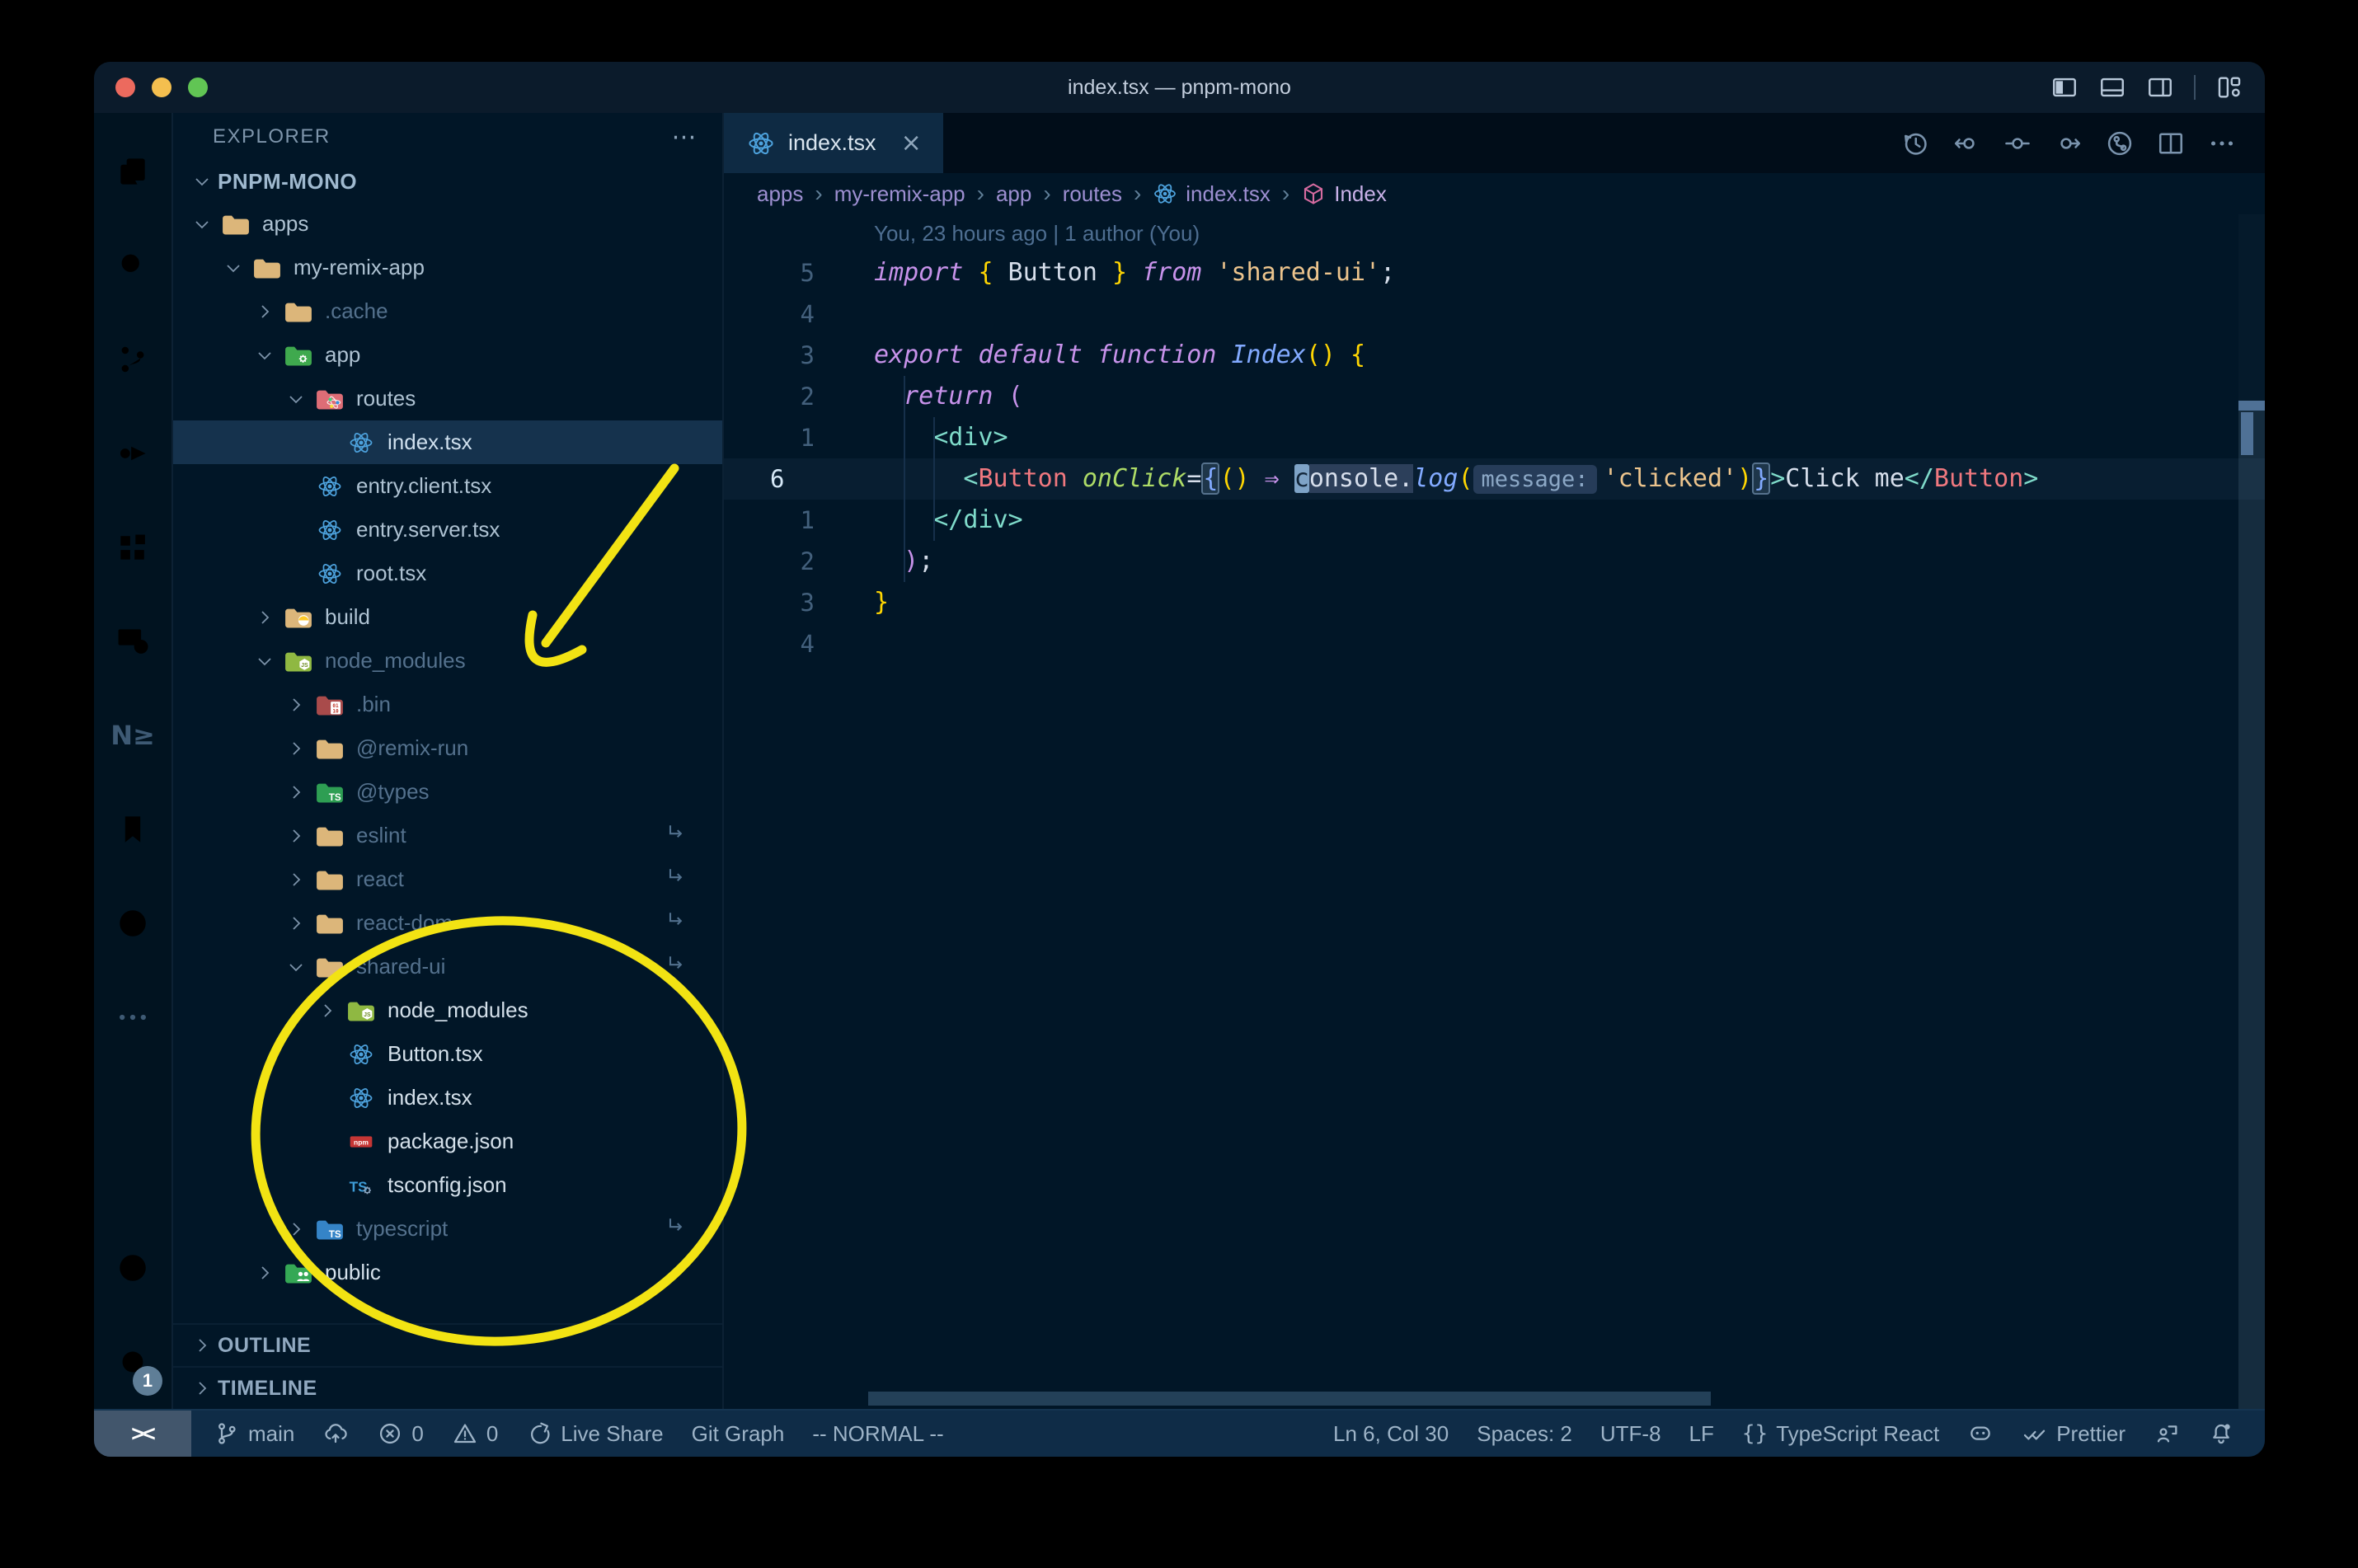  Describe the element at coordinates (2112, 87) in the screenshot. I see `toggle-panel-icon` at that location.